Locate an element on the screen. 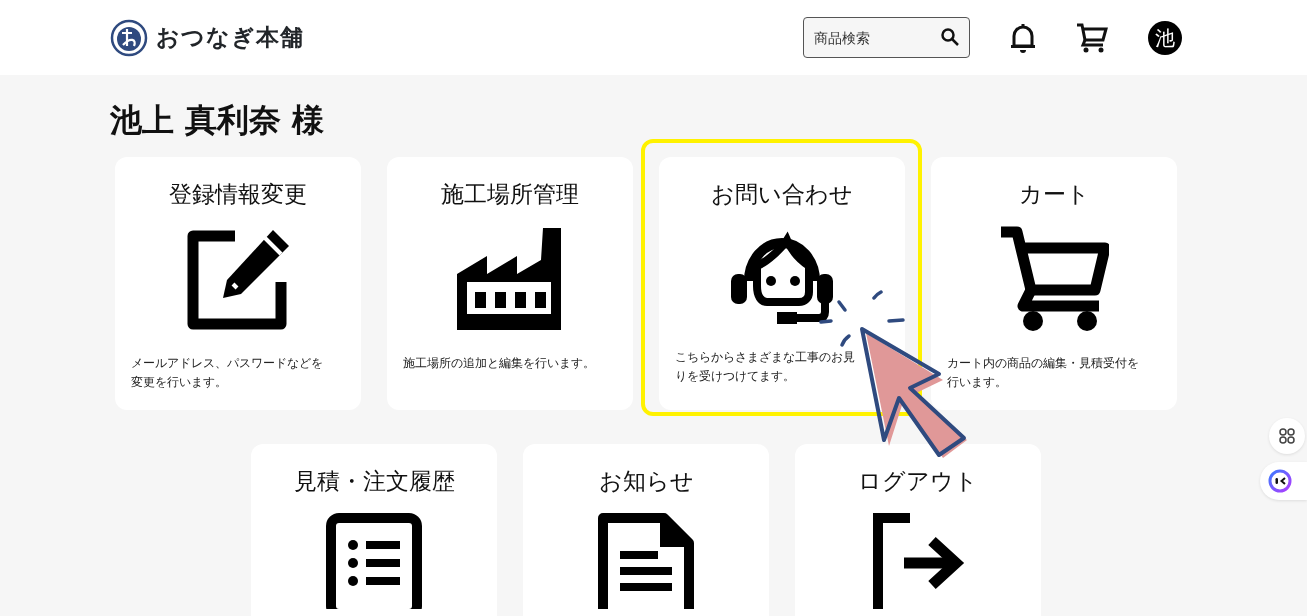  menu-card: 施工場所管理 施工場所の追加と編集を行います。 is located at coordinates (510, 284).